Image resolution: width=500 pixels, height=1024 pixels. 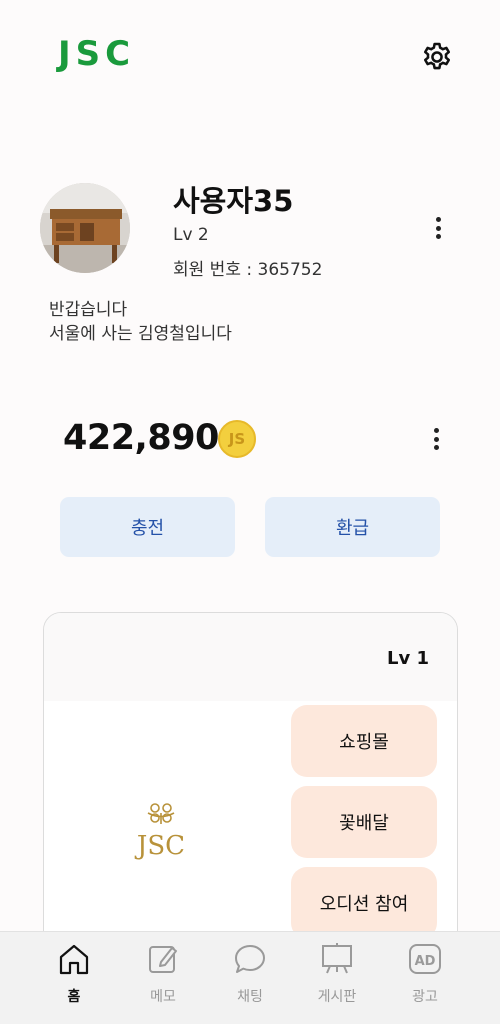 What do you see at coordinates (163, 997) in the screenshot?
I see `nav-memo-label: 메모` at bounding box center [163, 997].